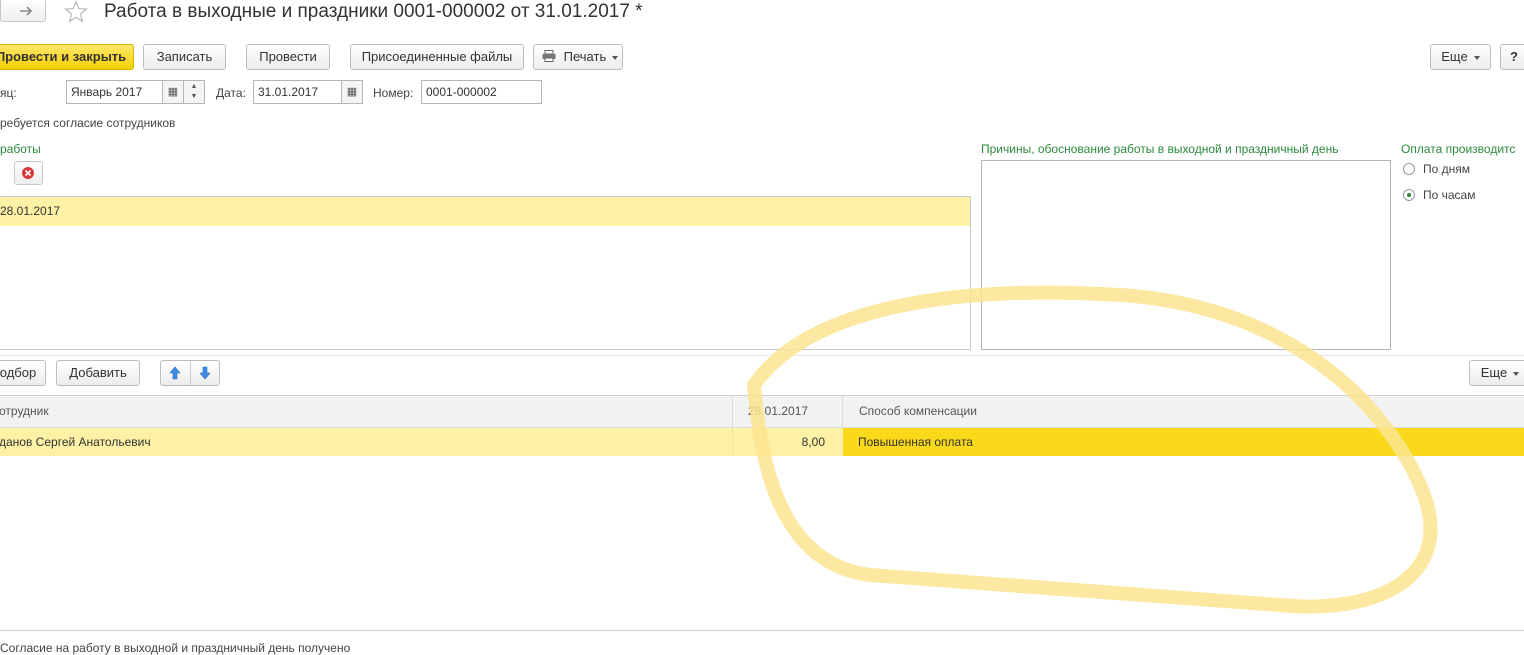  What do you see at coordinates (1409, 195) in the screenshot?
I see `payment-by-hours-radio` at bounding box center [1409, 195].